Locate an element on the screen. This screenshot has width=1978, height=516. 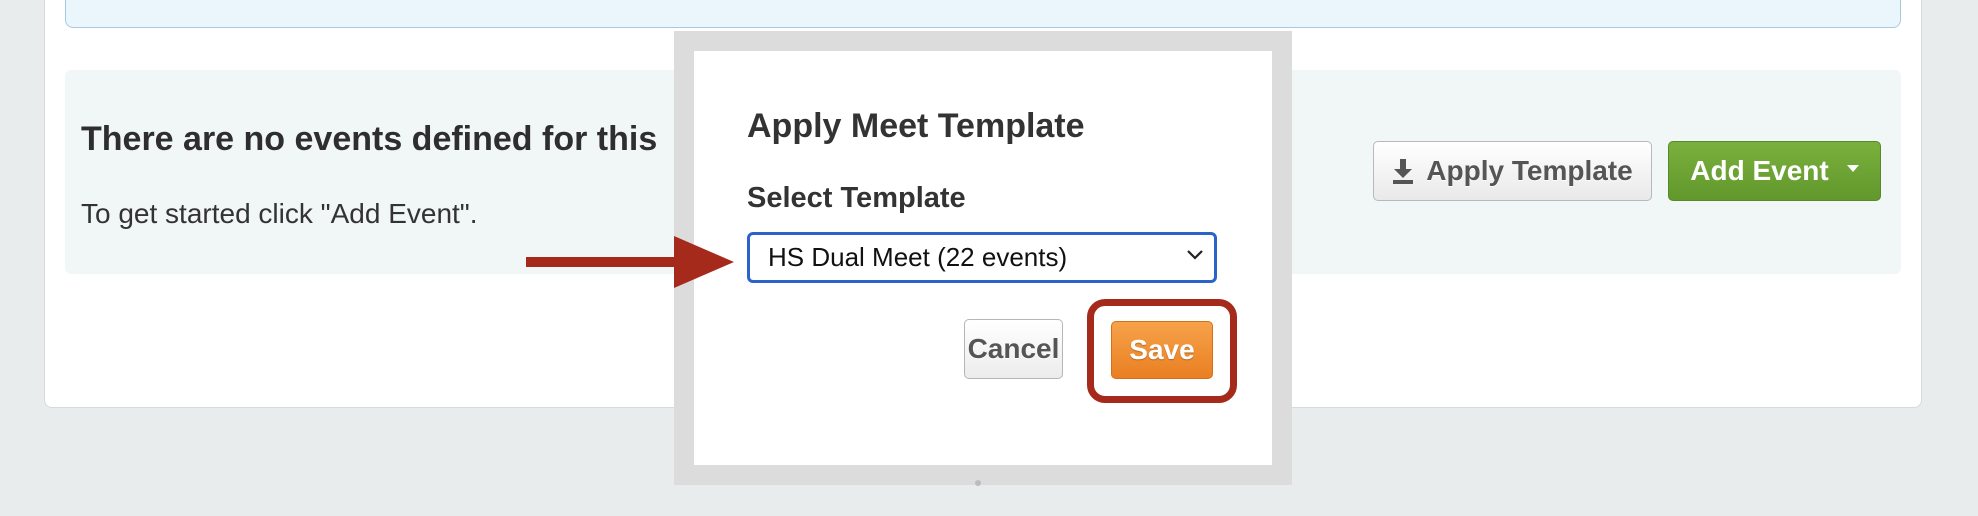
download-icon is located at coordinates (1403, 171).